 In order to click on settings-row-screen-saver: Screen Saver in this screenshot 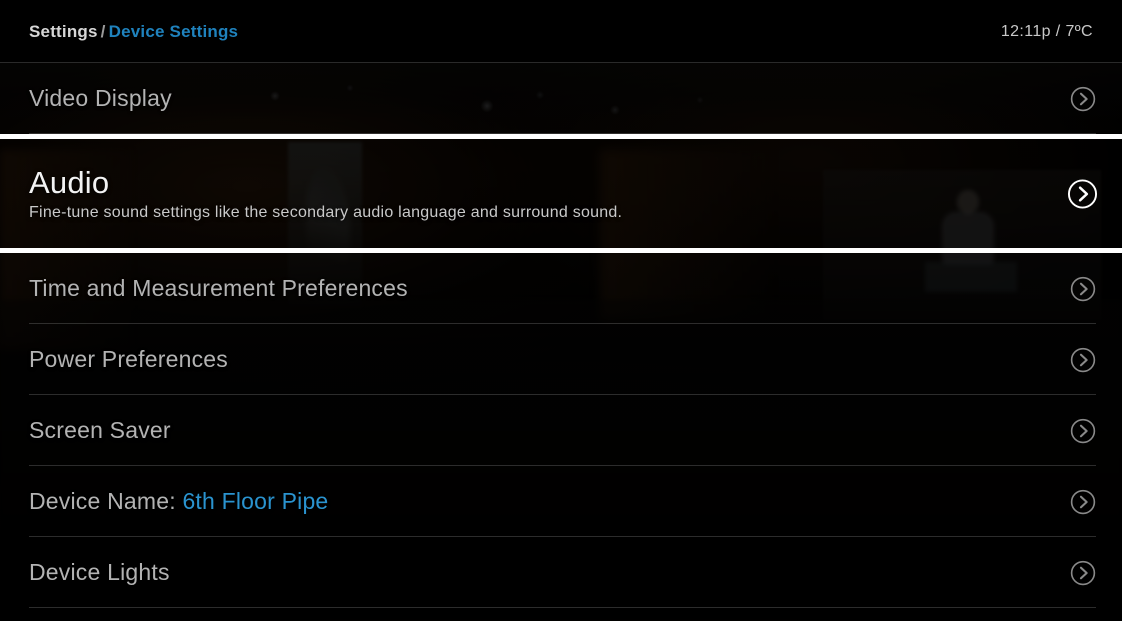, I will do `click(561, 430)`.